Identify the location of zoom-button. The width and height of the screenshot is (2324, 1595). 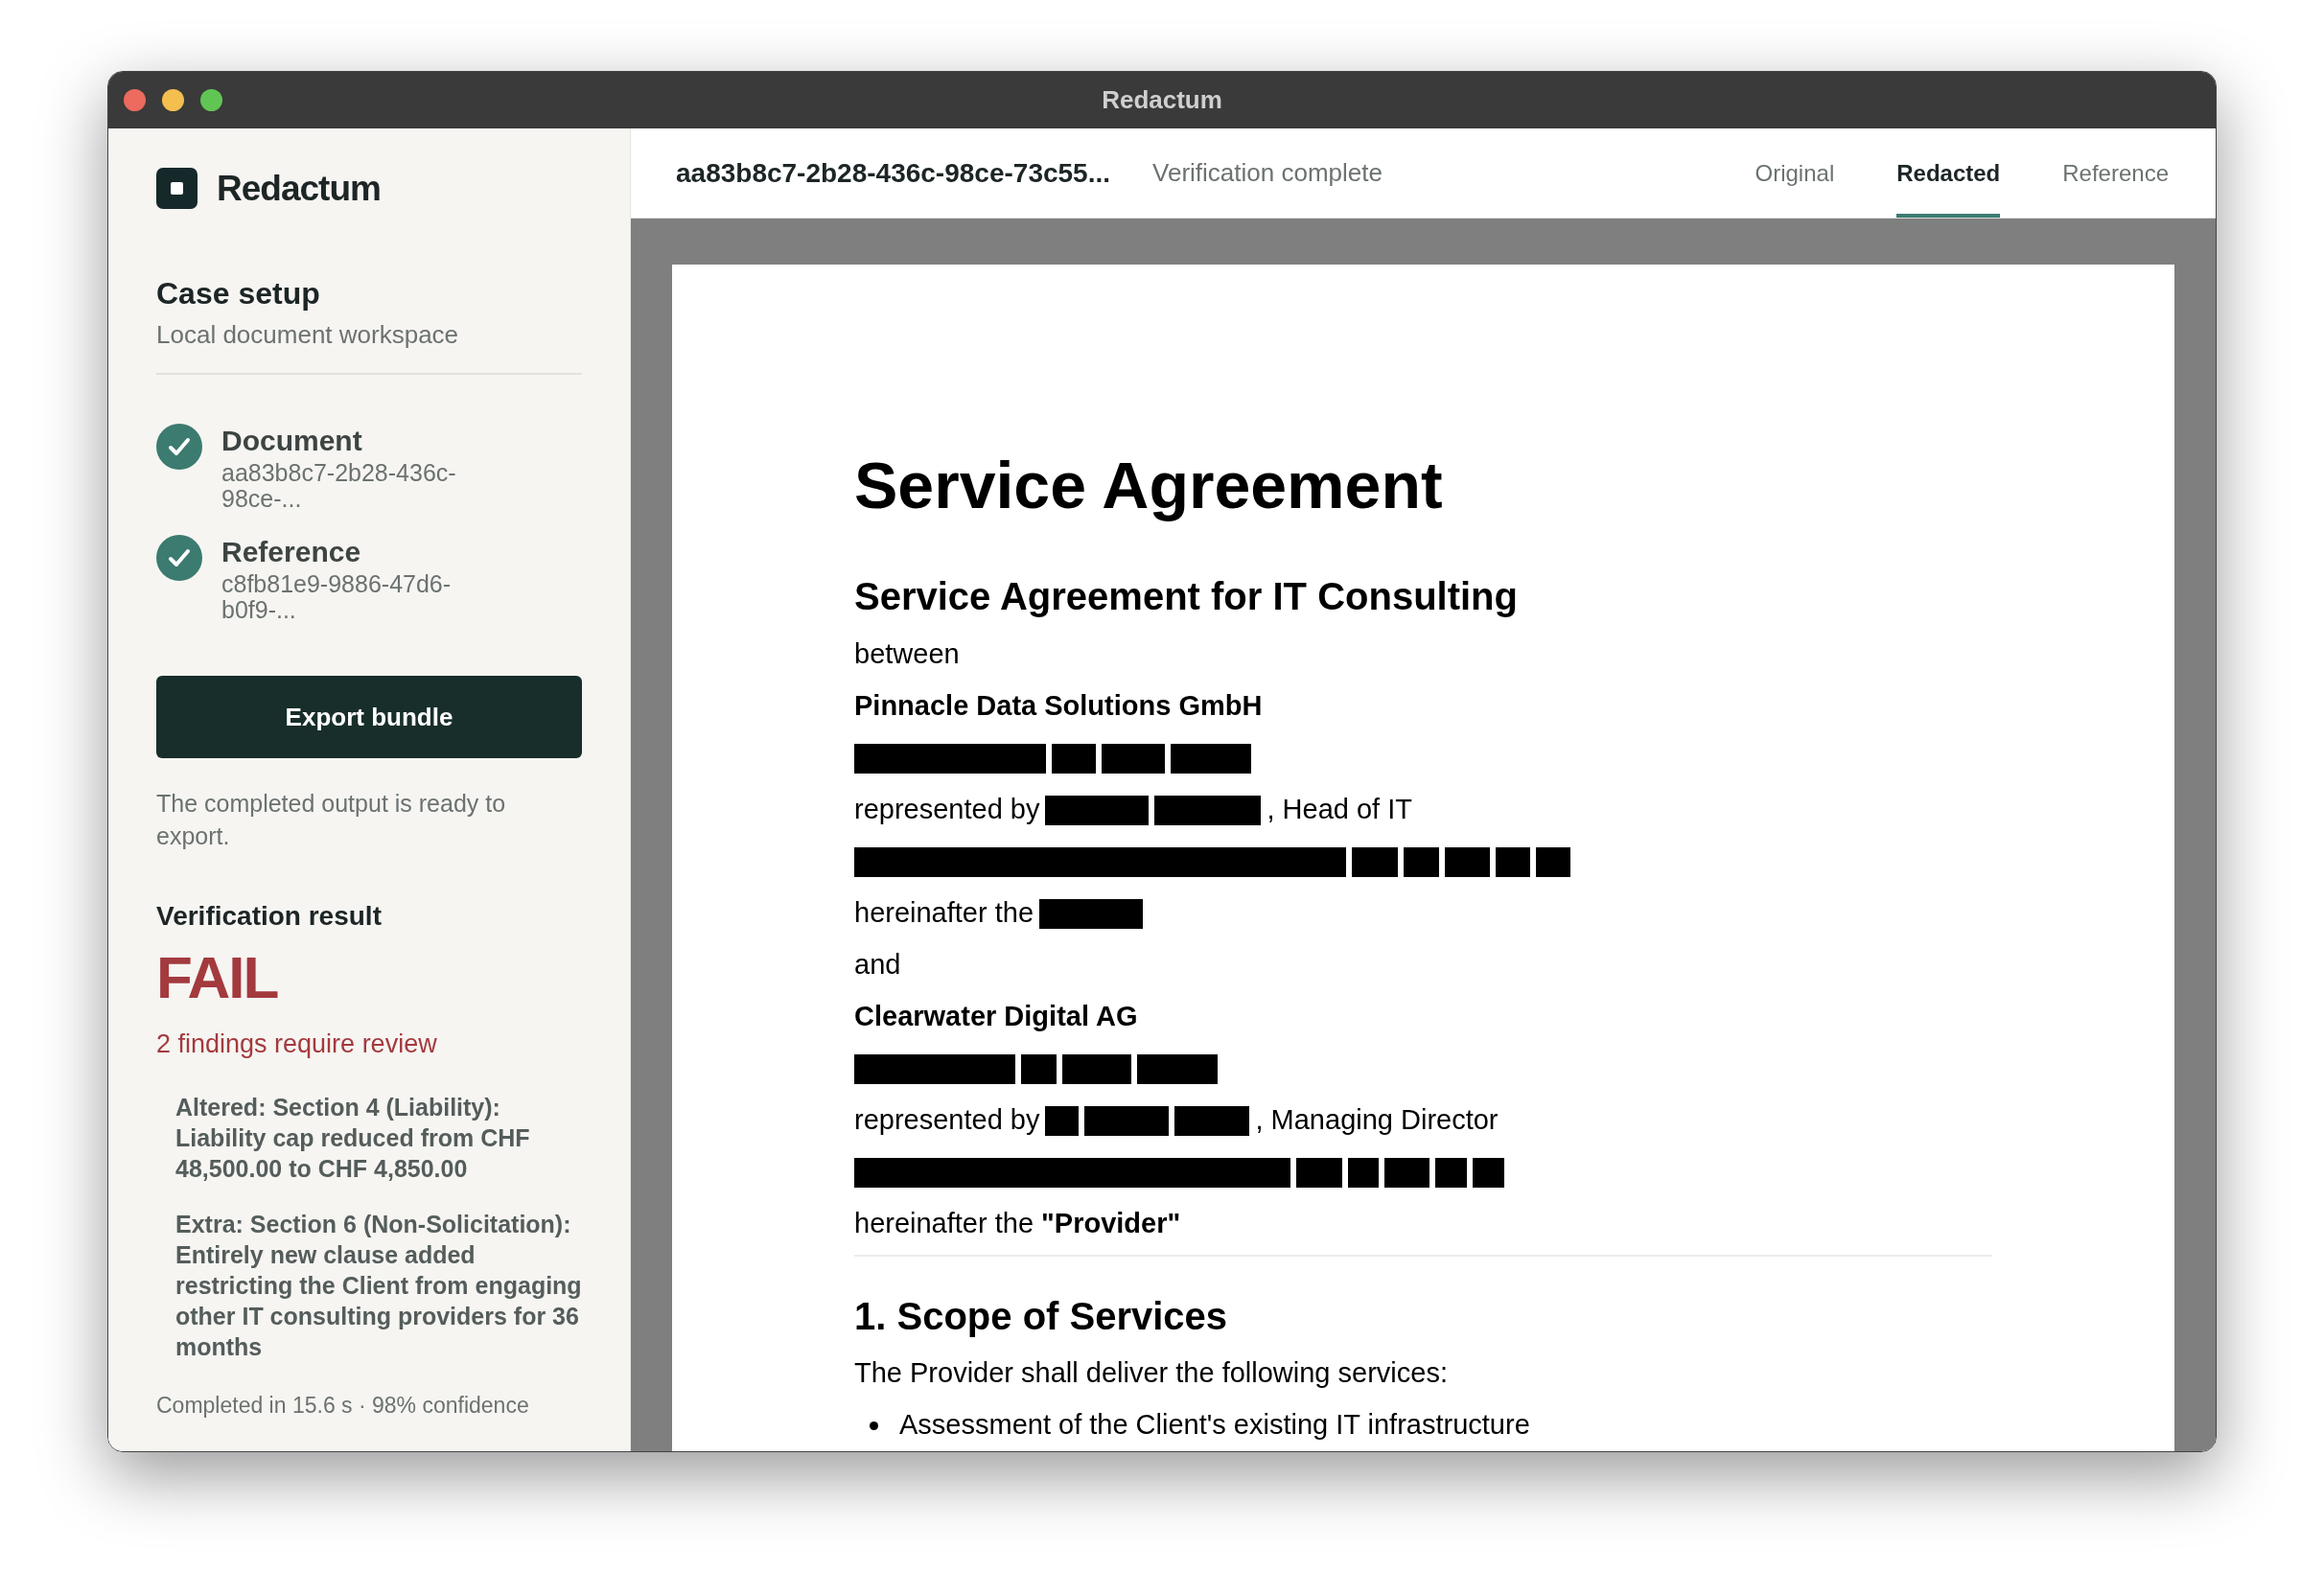
(211, 100).